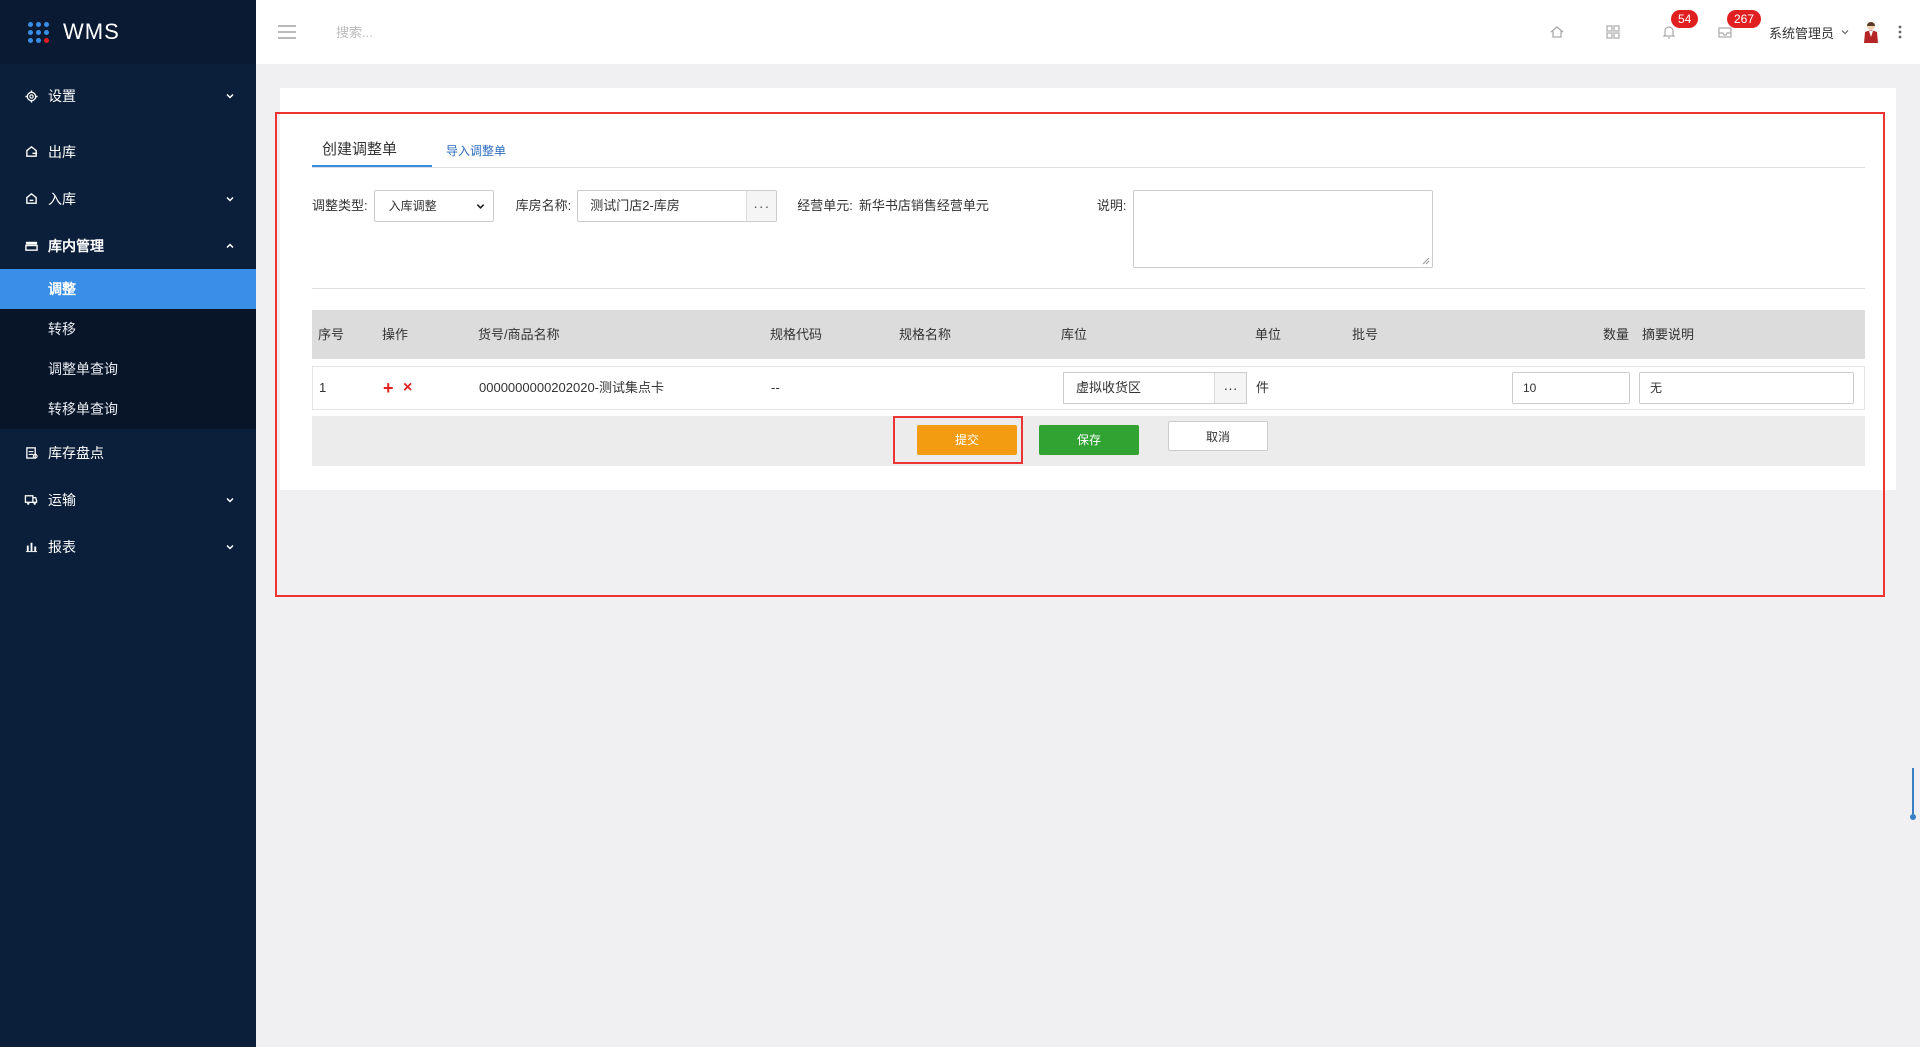 The height and width of the screenshot is (1047, 1920). I want to click on save-button: 保存, so click(1089, 440).